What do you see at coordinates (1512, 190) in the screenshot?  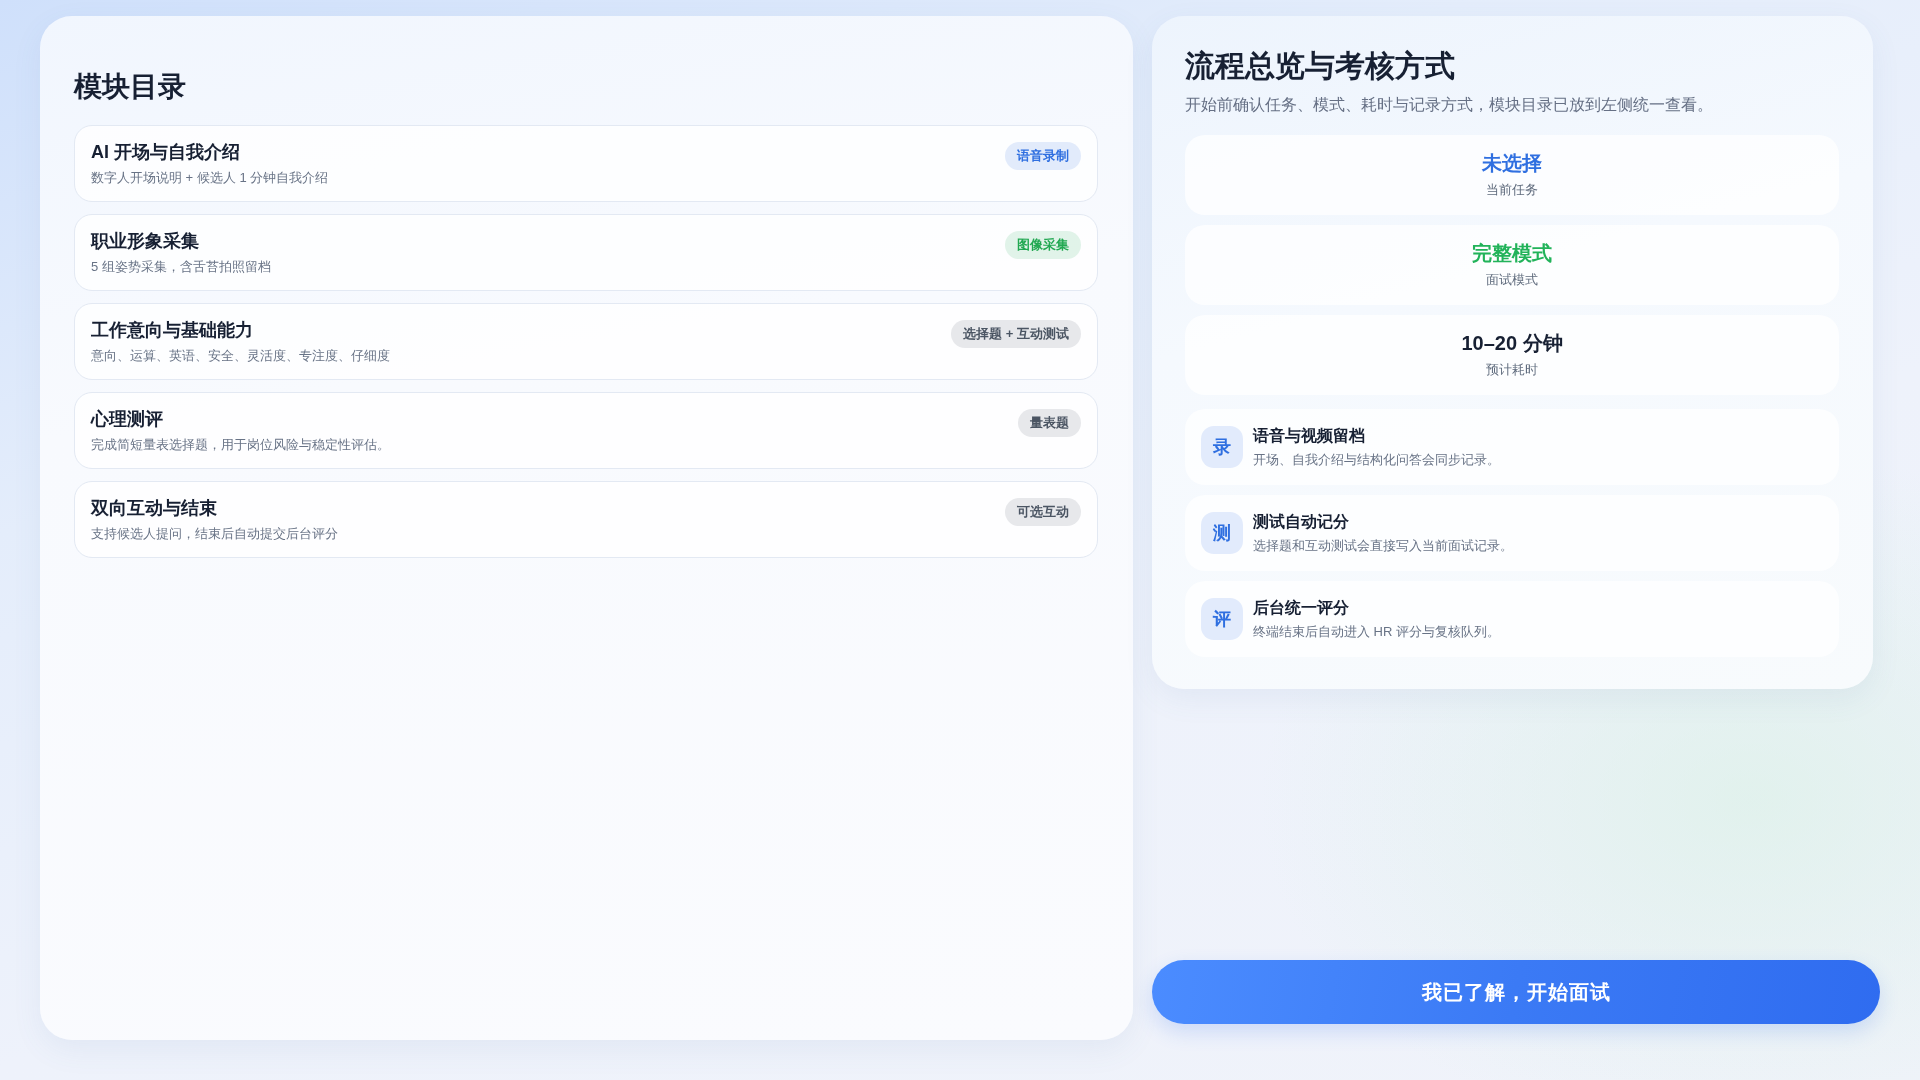 I see `stat-label: 当前任务` at bounding box center [1512, 190].